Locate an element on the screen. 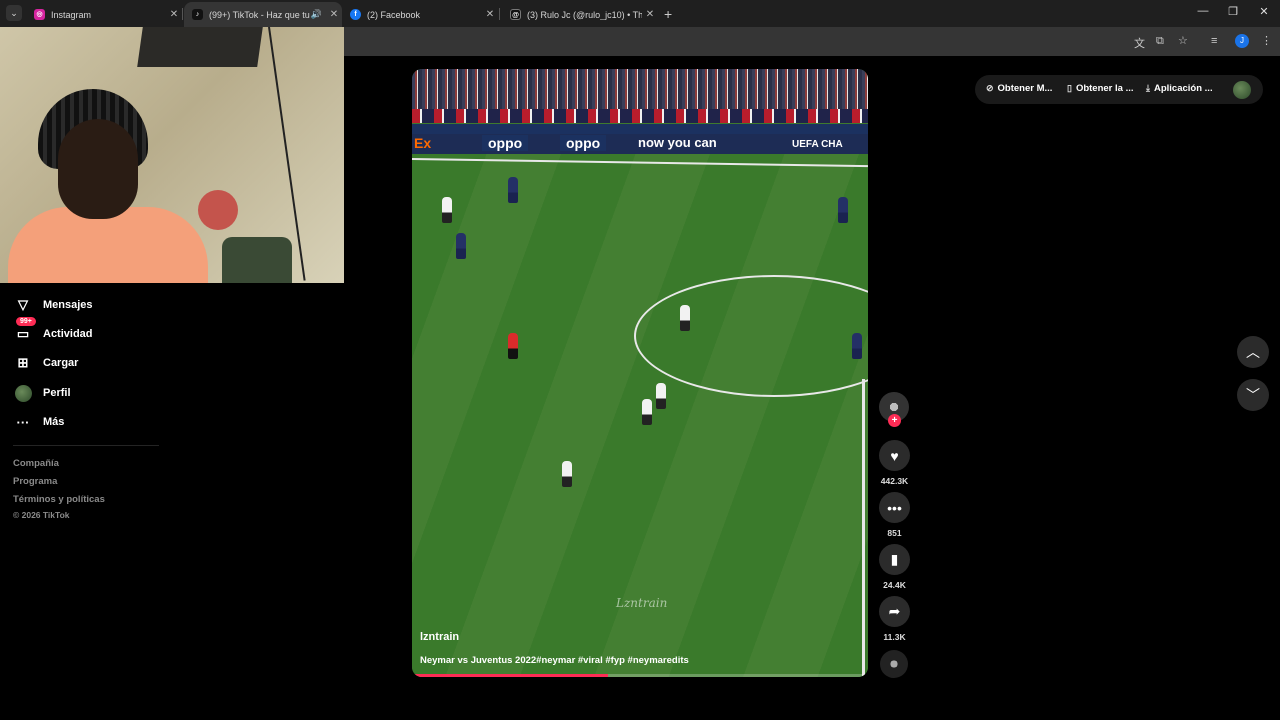 Image resolution: width=1280 pixels, height=720 pixels. comment-button: ••• is located at coordinates (894, 507).